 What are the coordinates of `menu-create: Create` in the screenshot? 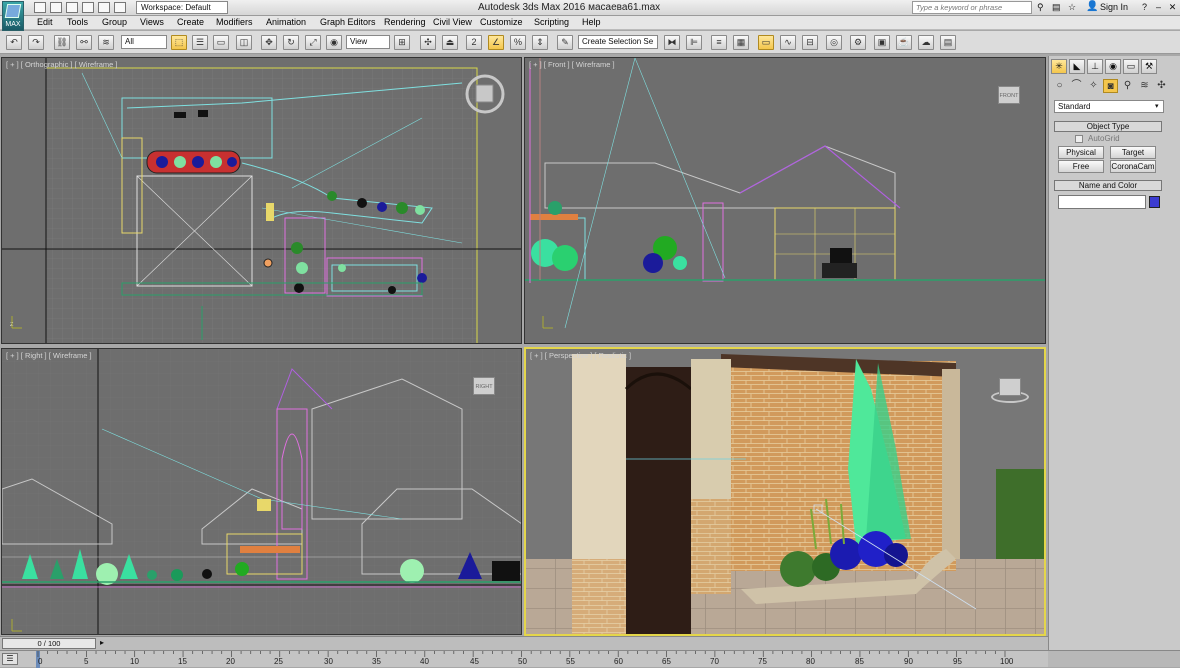 It's located at (190, 22).